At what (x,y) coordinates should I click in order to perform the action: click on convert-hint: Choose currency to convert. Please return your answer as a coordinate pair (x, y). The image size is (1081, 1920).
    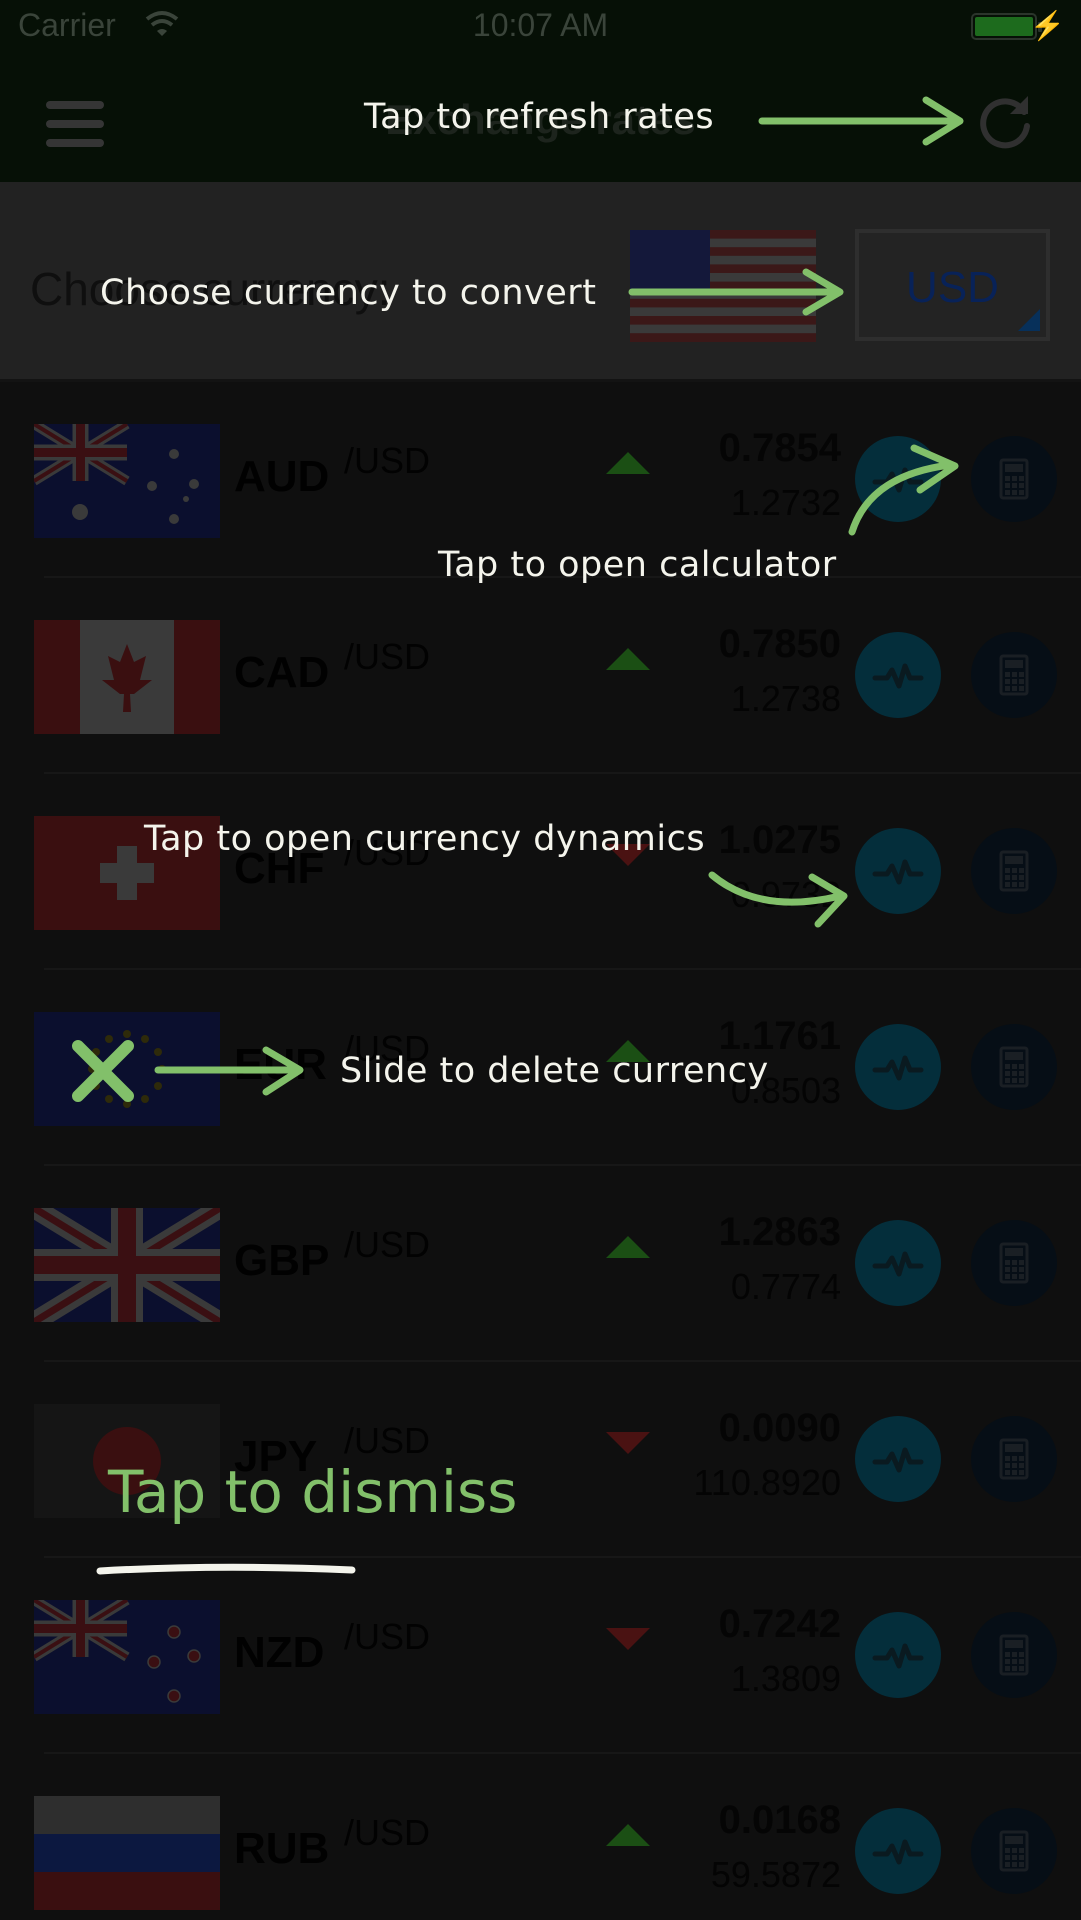
    Looking at the image, I should click on (348, 293).